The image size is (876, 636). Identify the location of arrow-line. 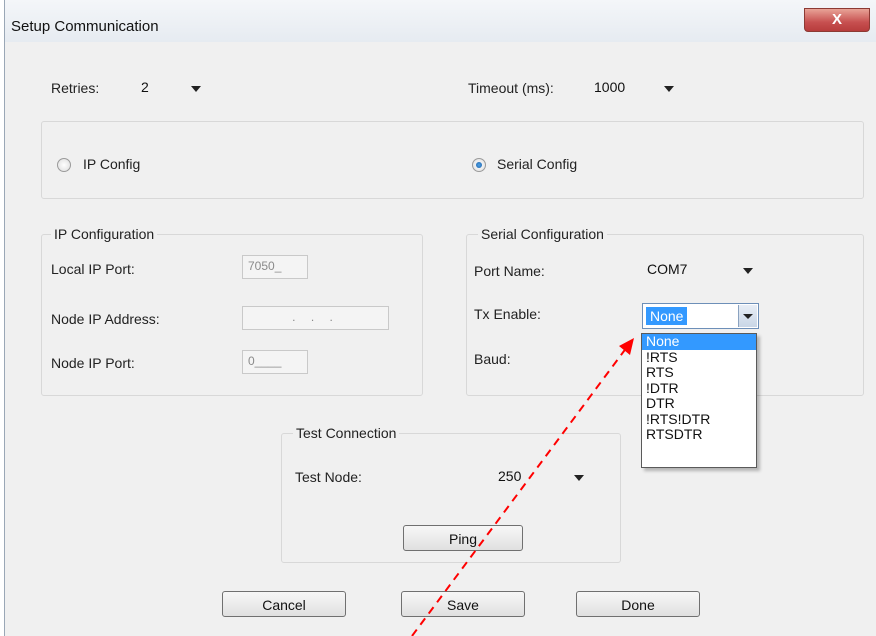
(519, 491).